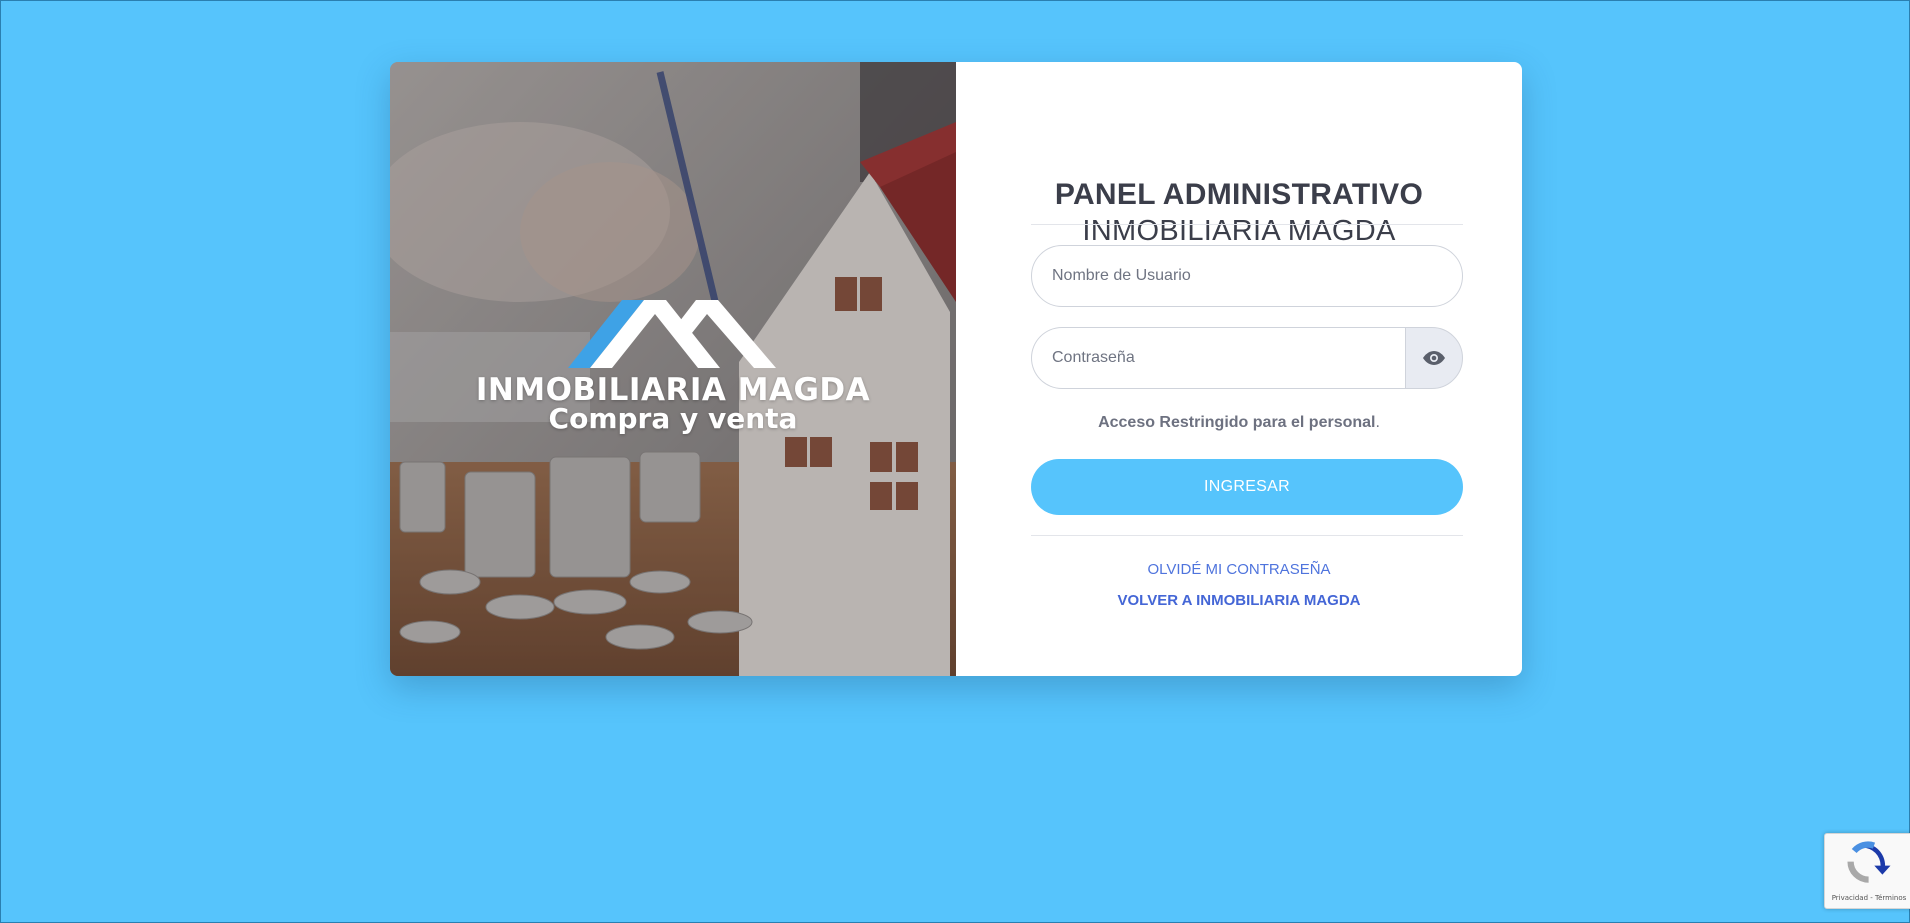 The image size is (1910, 923). I want to click on restricted-text: Acceso Restringido para el personal, so click(1237, 422).